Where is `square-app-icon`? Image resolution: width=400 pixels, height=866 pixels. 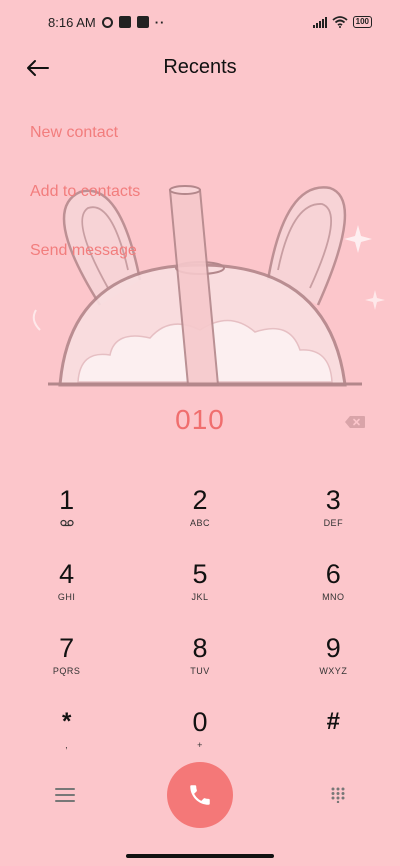
square-app-icon is located at coordinates (124, 22).